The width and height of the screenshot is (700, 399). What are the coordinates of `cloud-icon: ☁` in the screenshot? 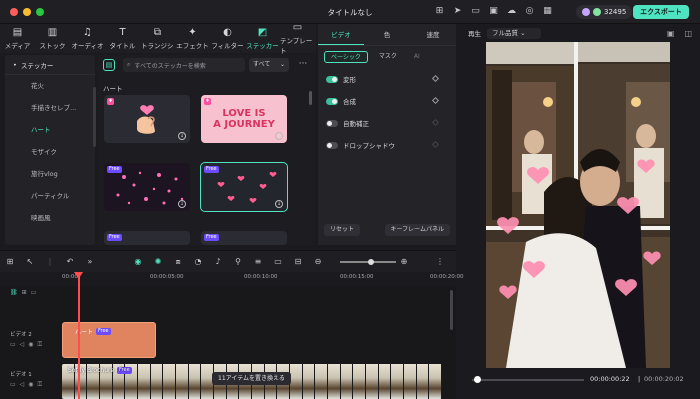 It's located at (511, 11).